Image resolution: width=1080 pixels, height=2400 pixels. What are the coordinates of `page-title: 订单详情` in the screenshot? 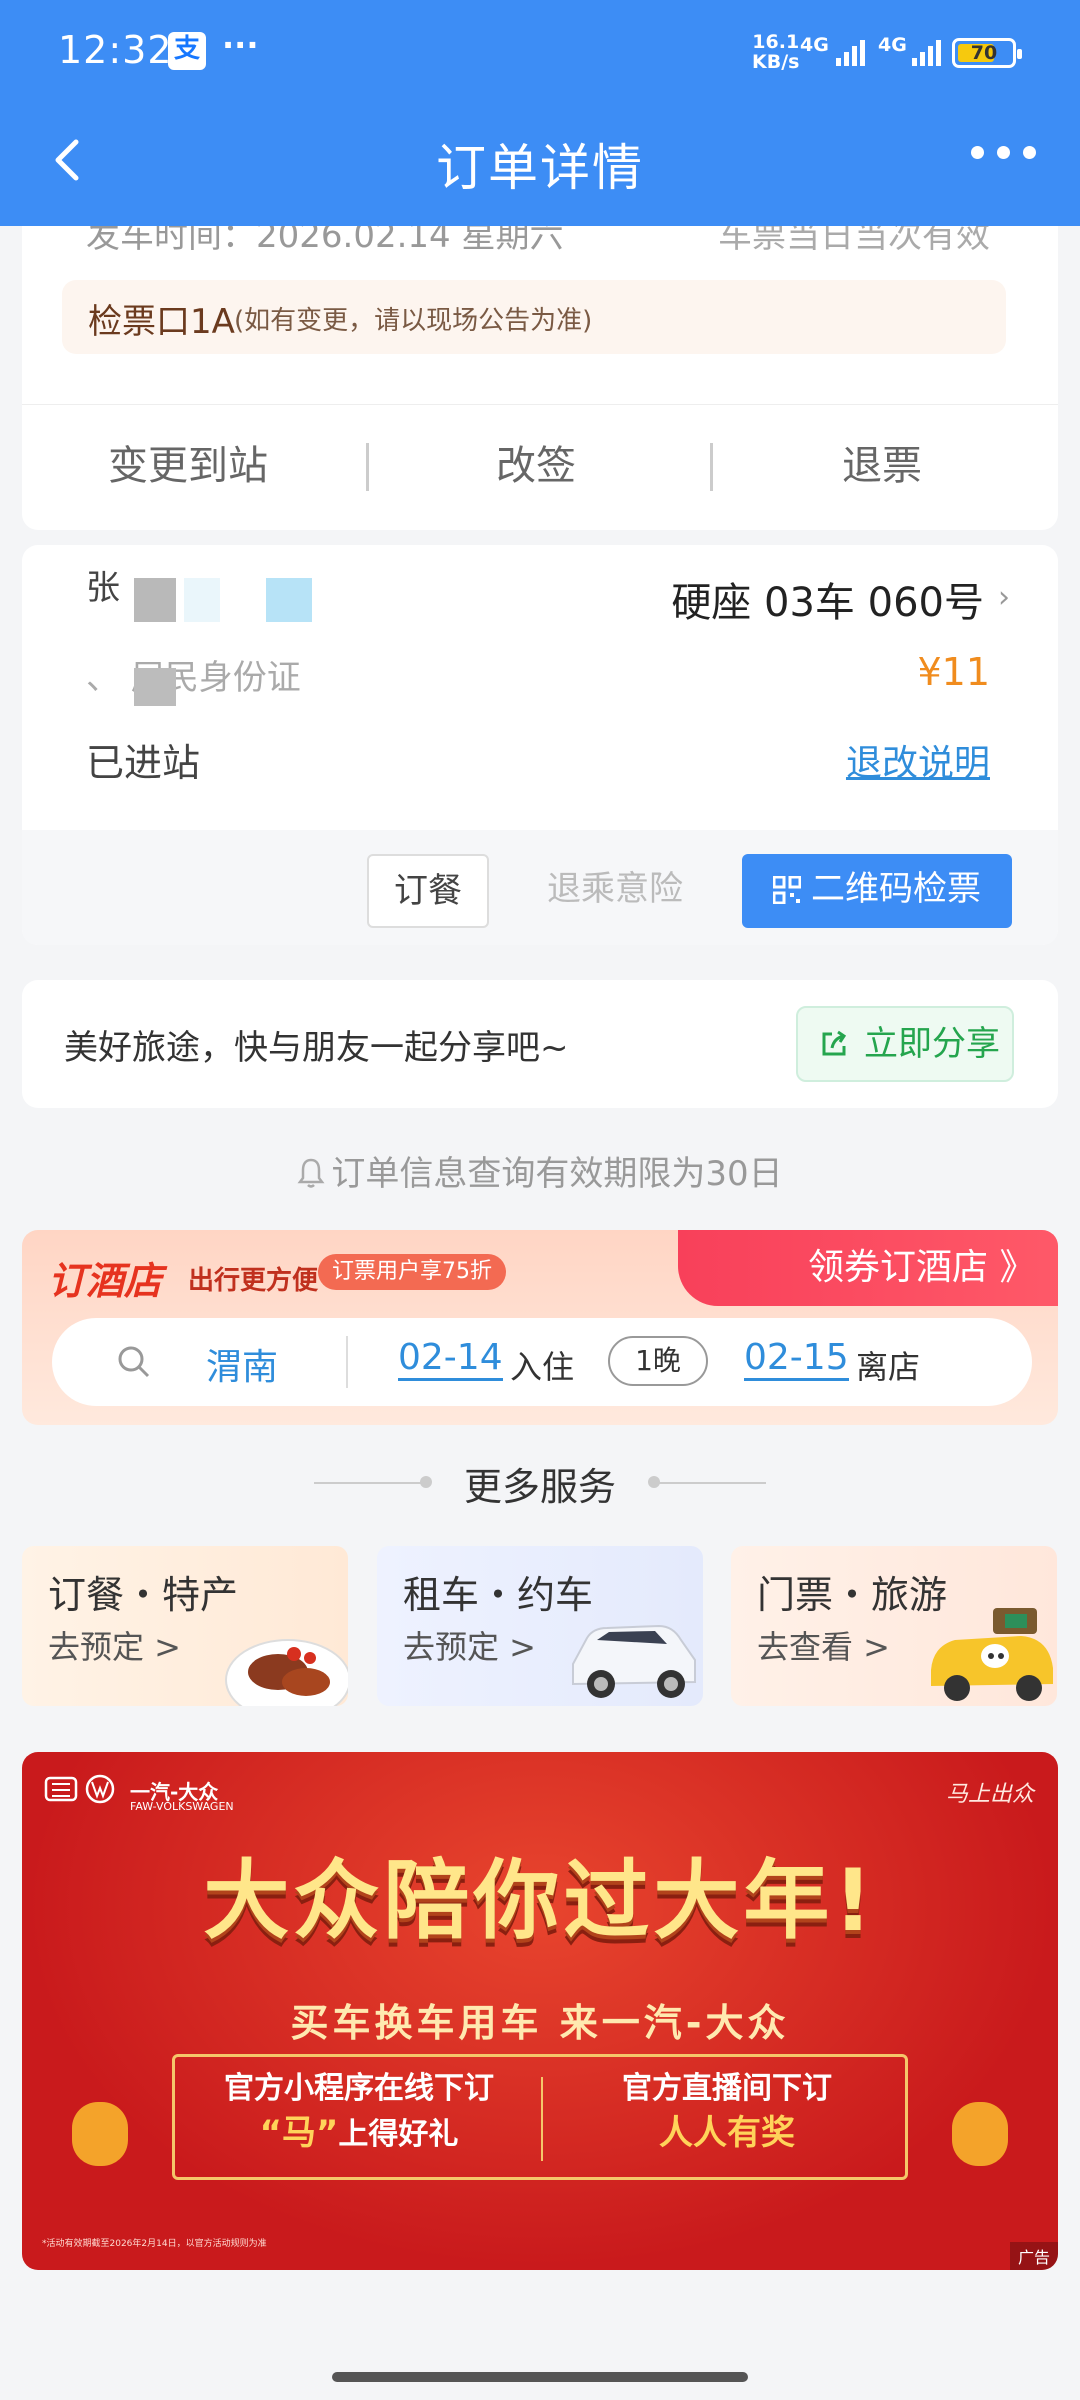 It's located at (540, 168).